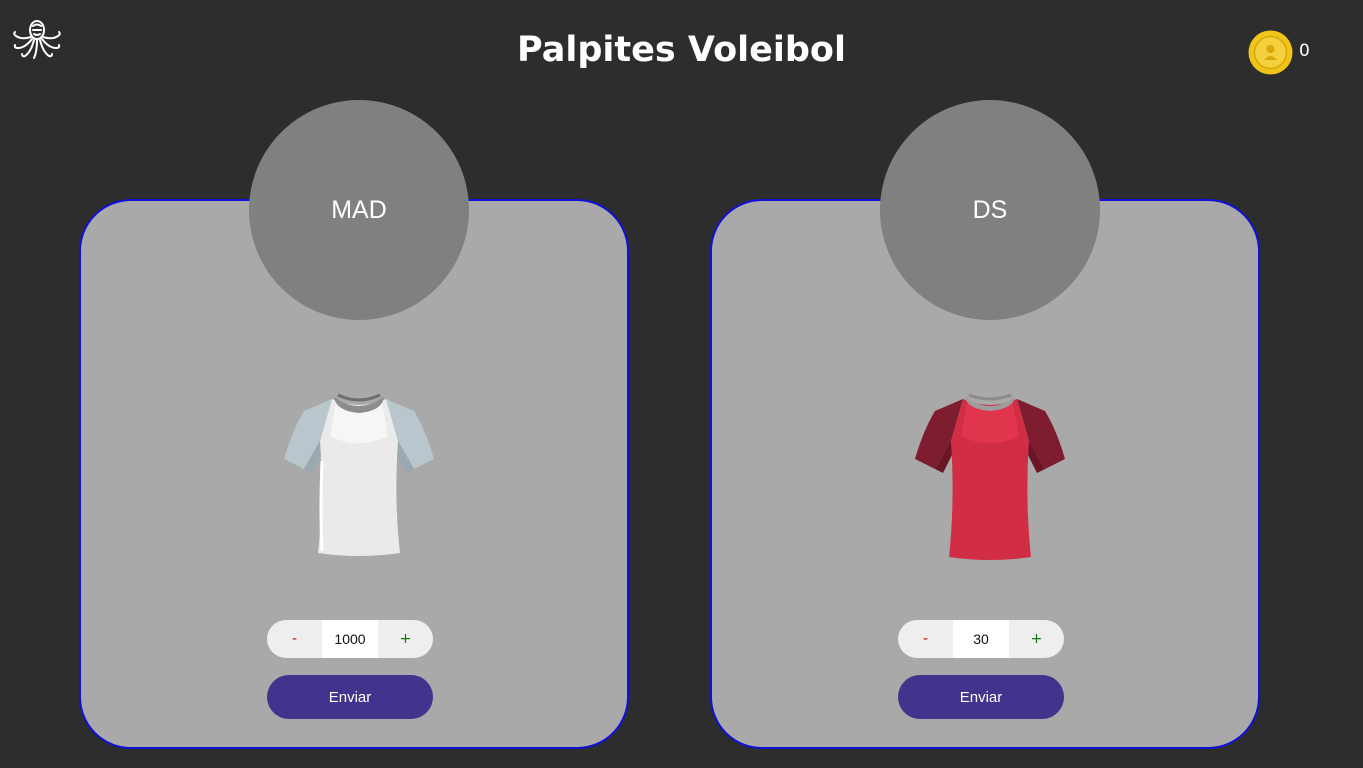  Describe the element at coordinates (990, 473) in the screenshot. I see `red-shirt-icon` at that location.